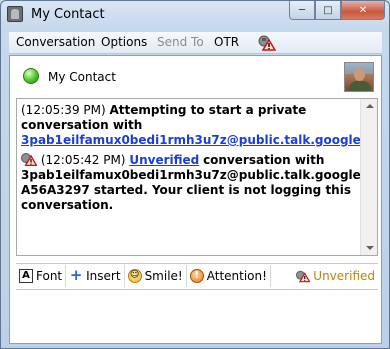 The width and height of the screenshot is (390, 349). I want to click on maximize-button: □, so click(328, 10).